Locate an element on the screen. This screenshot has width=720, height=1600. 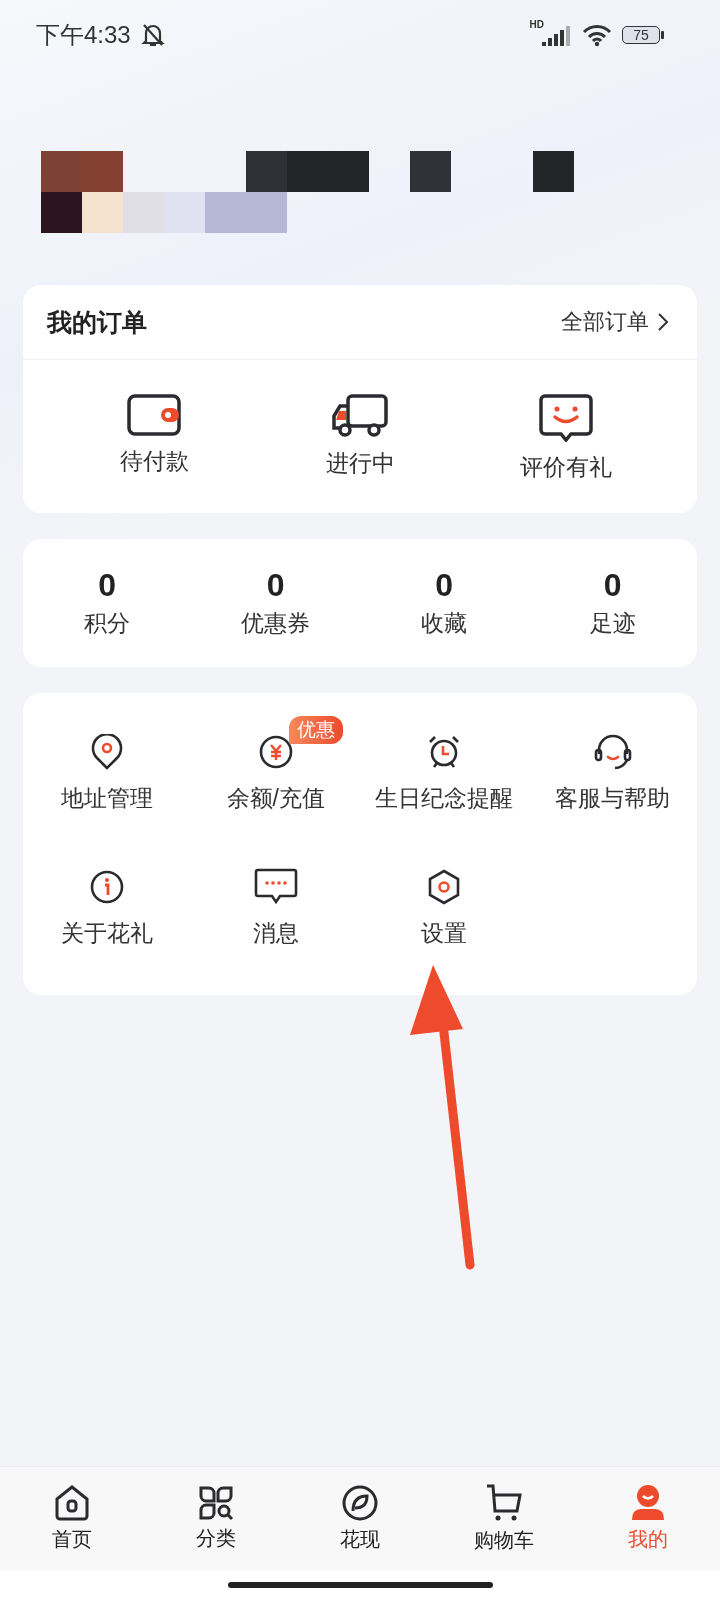
signal-icon is located at coordinates (557, 35).